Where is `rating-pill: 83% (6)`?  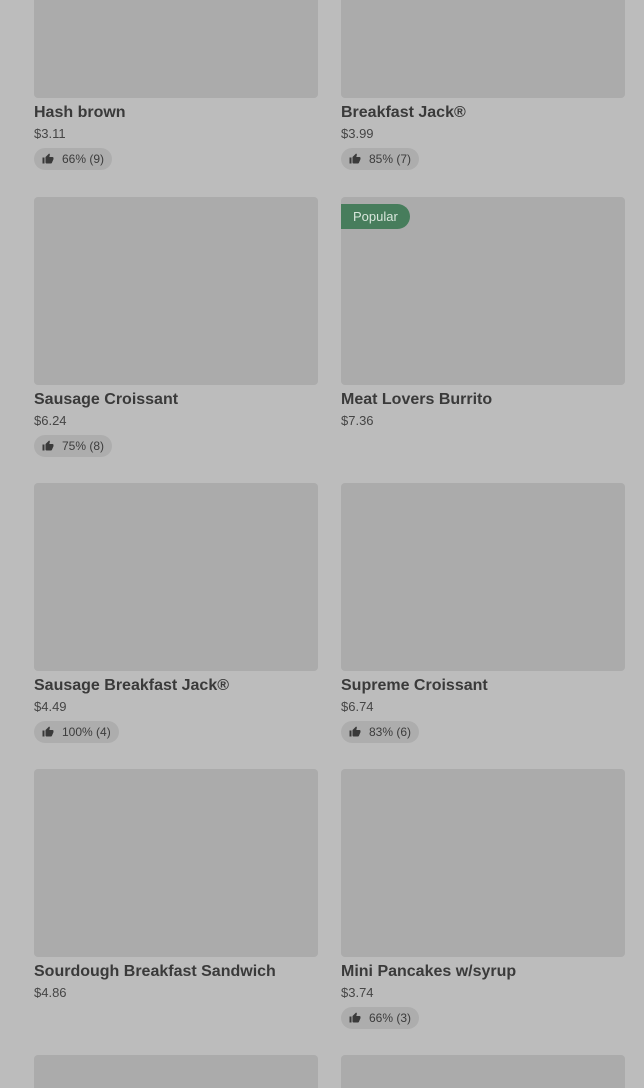 rating-pill: 83% (6) is located at coordinates (380, 732).